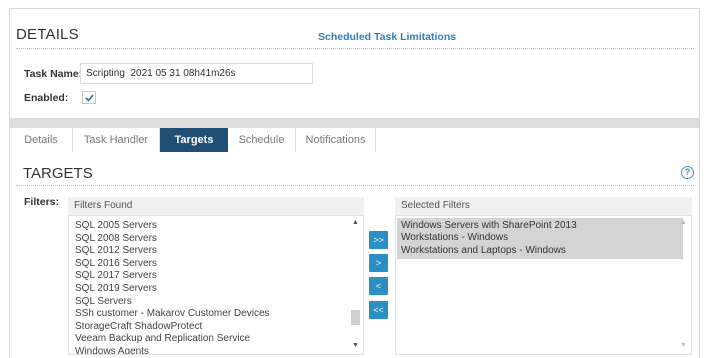 The height and width of the screenshot is (358, 709). What do you see at coordinates (172, 327) in the screenshot?
I see `list-item: StorageCraft ShadowProtect` at bounding box center [172, 327].